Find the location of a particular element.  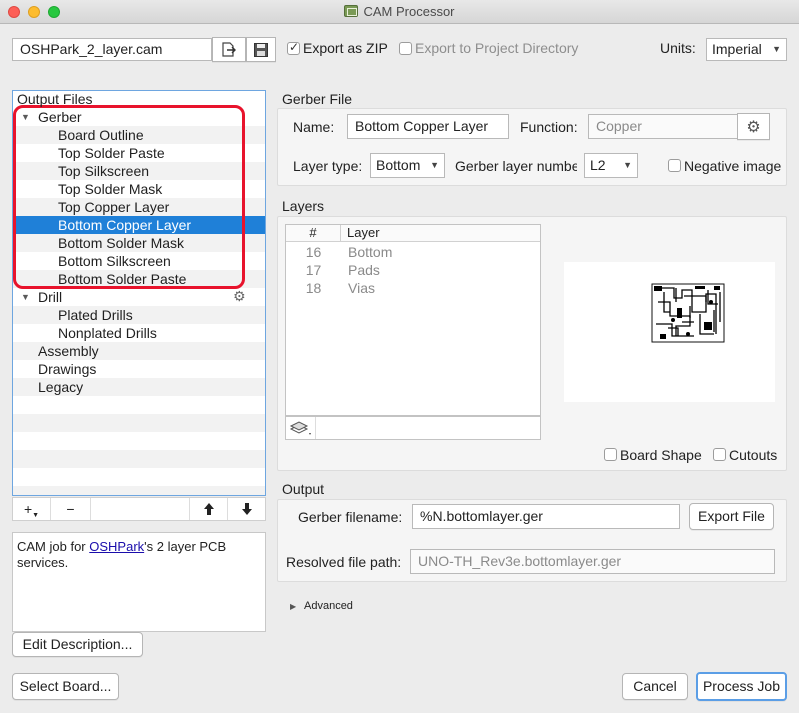

function-label: Function: is located at coordinates (549, 127).